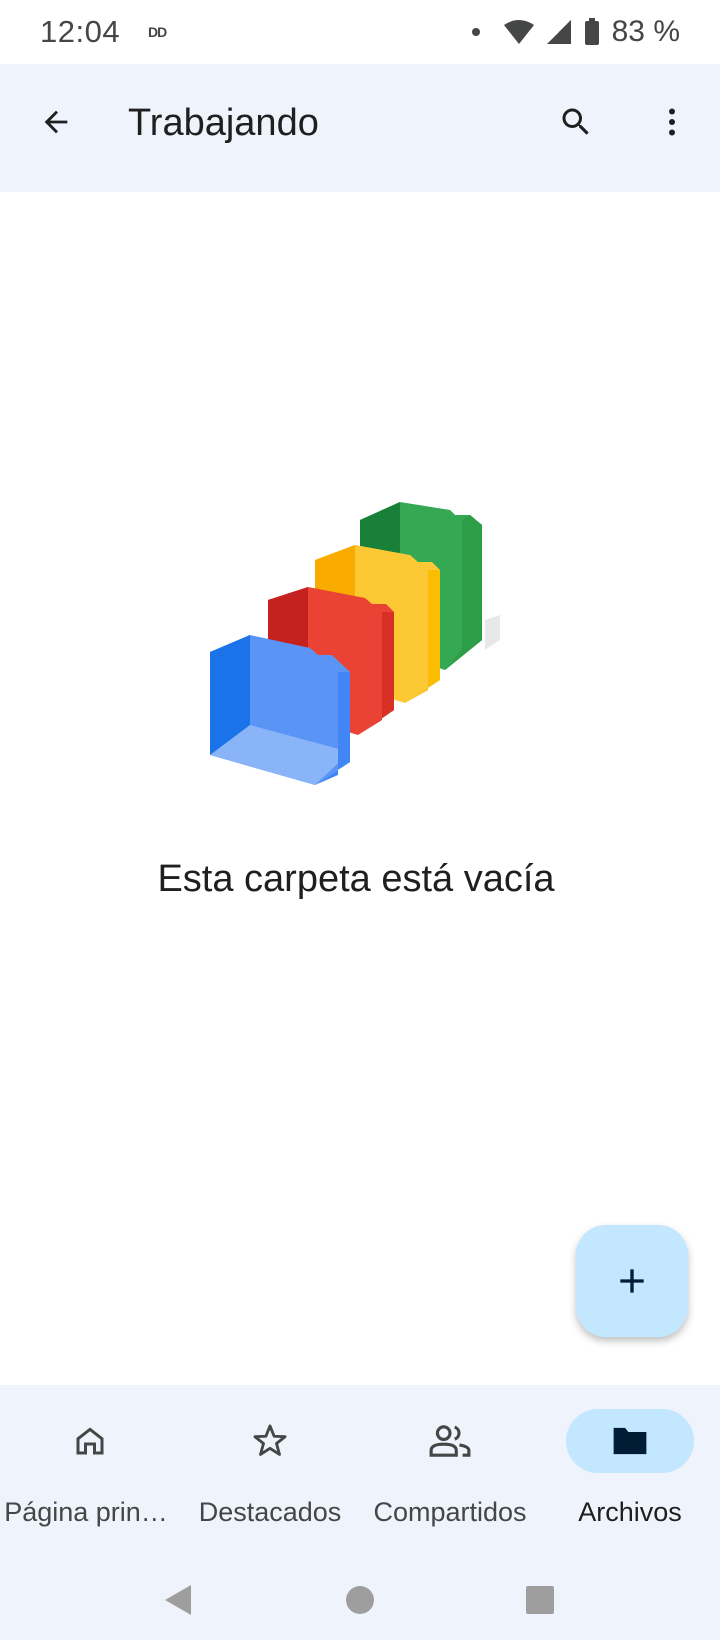 The image size is (720, 1640). What do you see at coordinates (280, 710) in the screenshot?
I see `blue-folder-shape` at bounding box center [280, 710].